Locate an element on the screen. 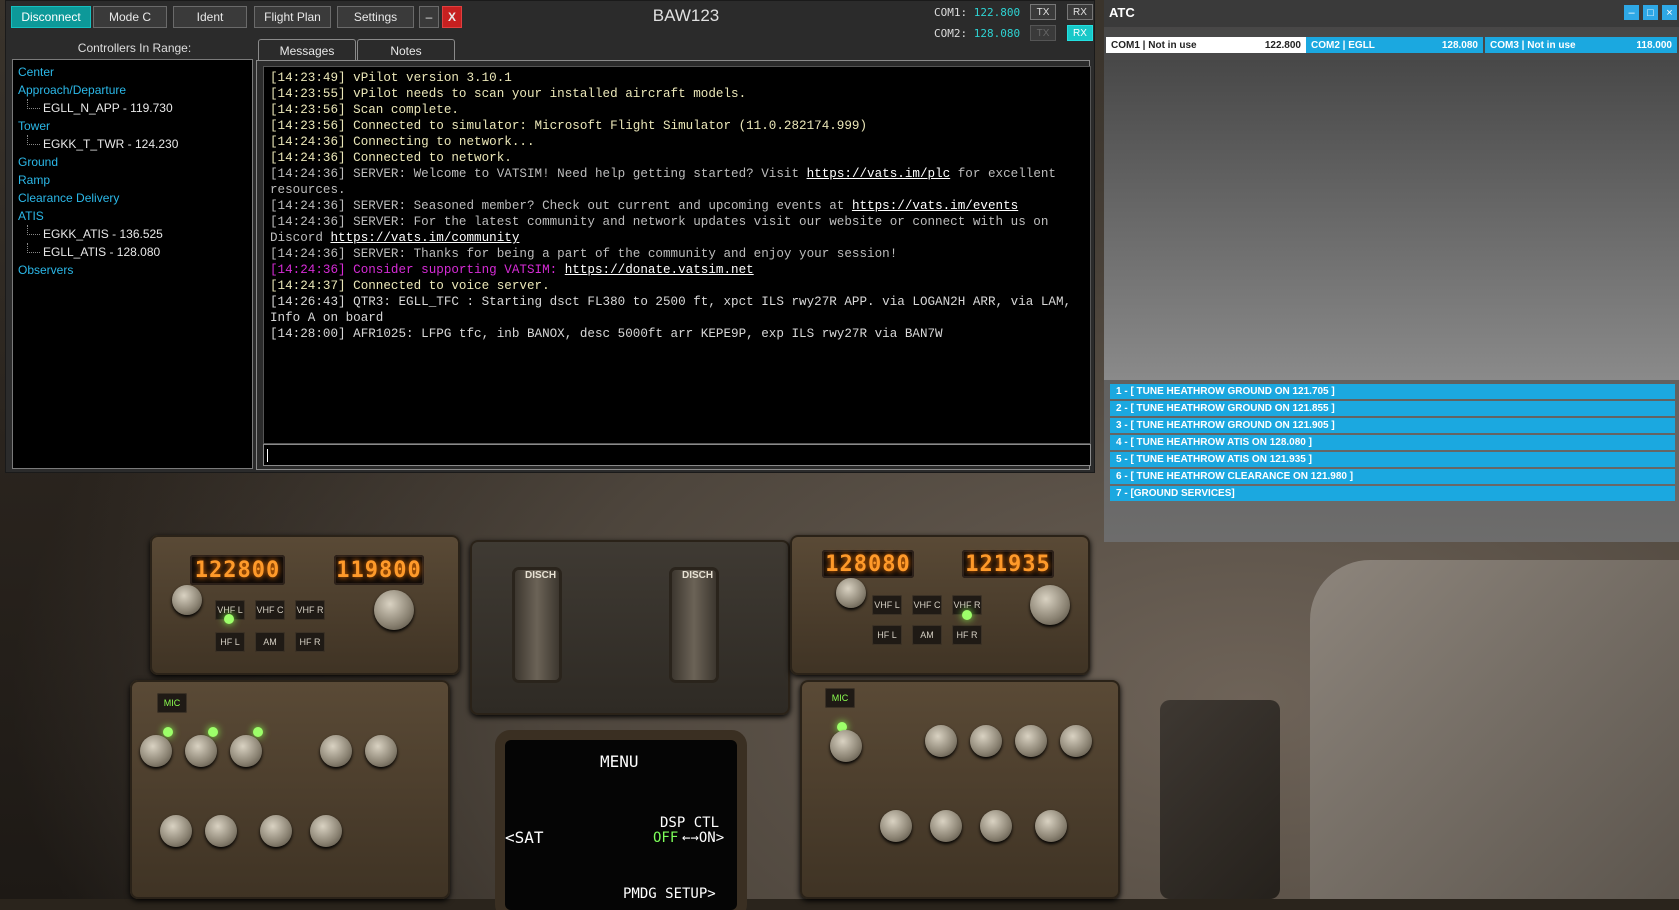  atc-option-2: 2 - [ TUNE HEATHROW GROUND ON 121.855 ] is located at coordinates (1392, 408).